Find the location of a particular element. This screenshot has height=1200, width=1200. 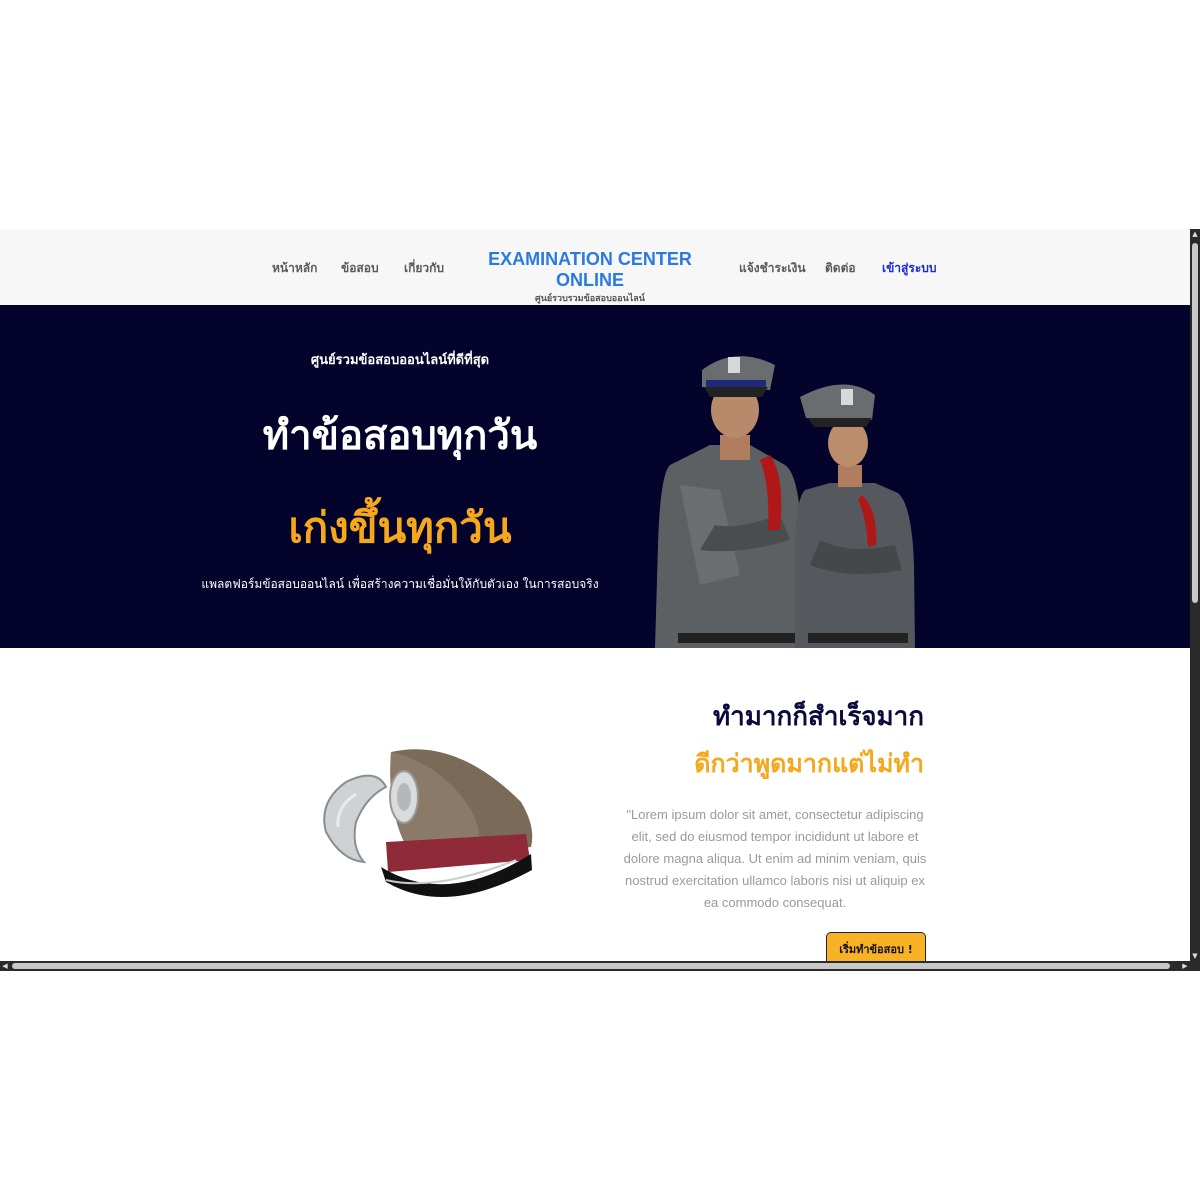

scroll-right-arrow-icon: ▶ is located at coordinates (1185, 966).